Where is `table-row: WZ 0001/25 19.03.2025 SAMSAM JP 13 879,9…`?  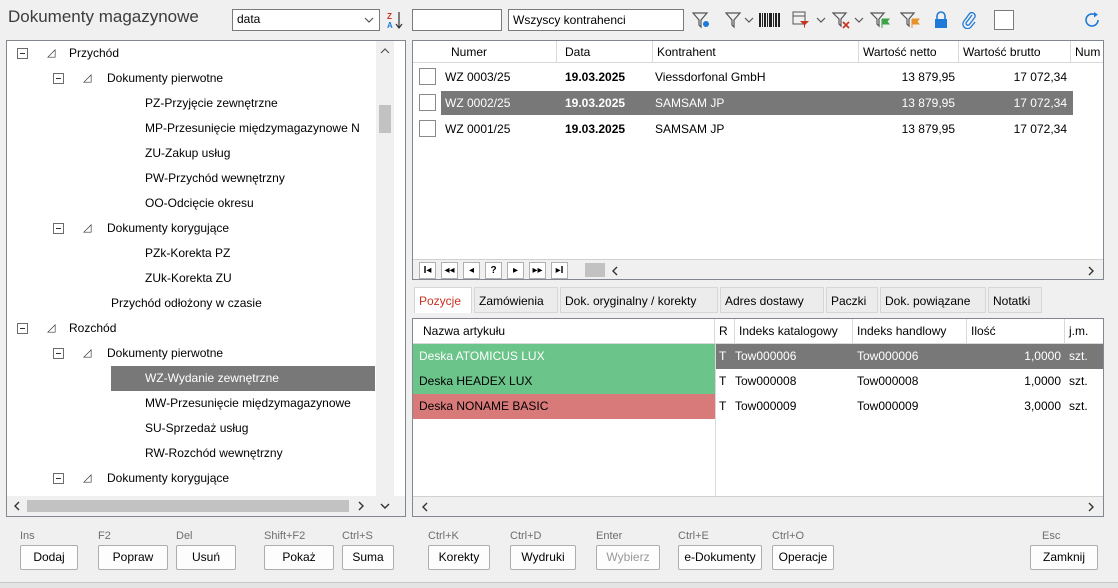
table-row: WZ 0001/25 19.03.2025 SAMSAM JP 13 879,9… is located at coordinates (758, 129).